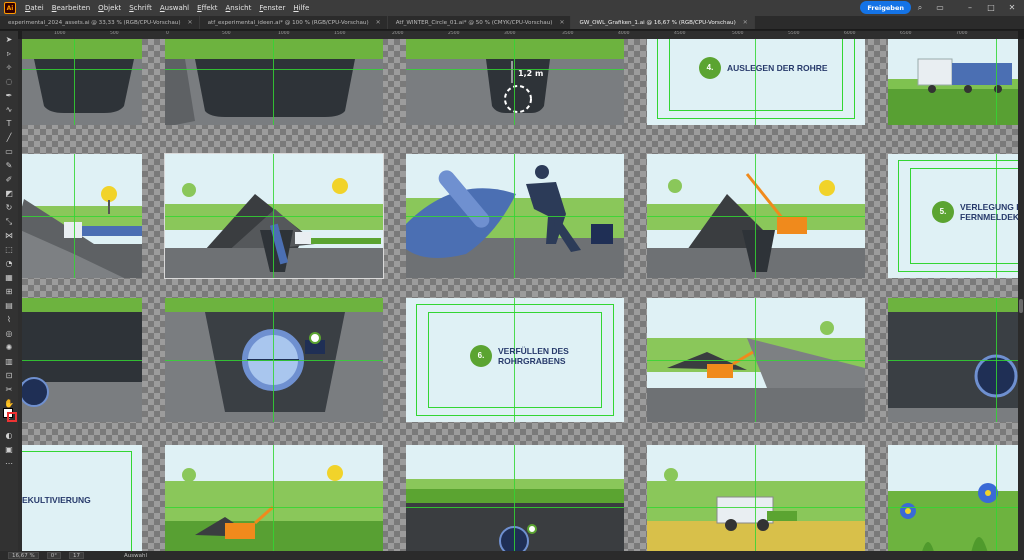 The height and width of the screenshot is (560, 1024). Describe the element at coordinates (9, 278) in the screenshot. I see `perspective-grid-icon: ▦` at that location.